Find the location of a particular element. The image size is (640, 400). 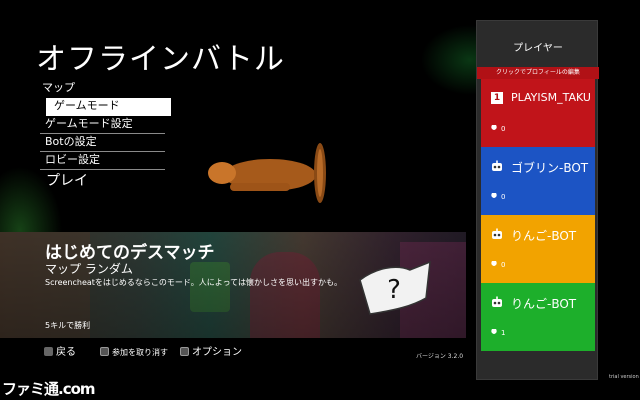

settings-menu: マップ ゲームモード ゲームモード設定 Botの設定 ロビー設定 プレイ is located at coordinates (105, 136).